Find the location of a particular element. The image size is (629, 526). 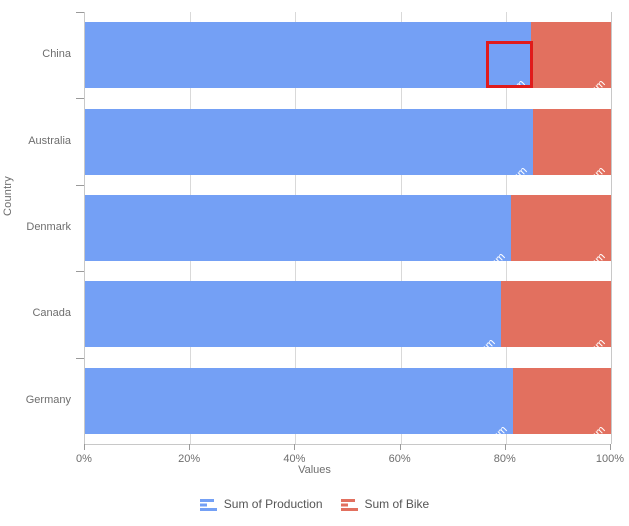

y-axis-label-china: China is located at coordinates (56, 54).